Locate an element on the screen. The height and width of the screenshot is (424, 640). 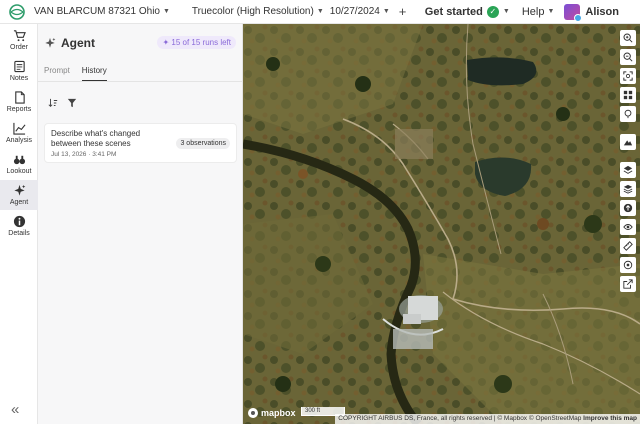
tab-divider is located at coordinates (140, 81).